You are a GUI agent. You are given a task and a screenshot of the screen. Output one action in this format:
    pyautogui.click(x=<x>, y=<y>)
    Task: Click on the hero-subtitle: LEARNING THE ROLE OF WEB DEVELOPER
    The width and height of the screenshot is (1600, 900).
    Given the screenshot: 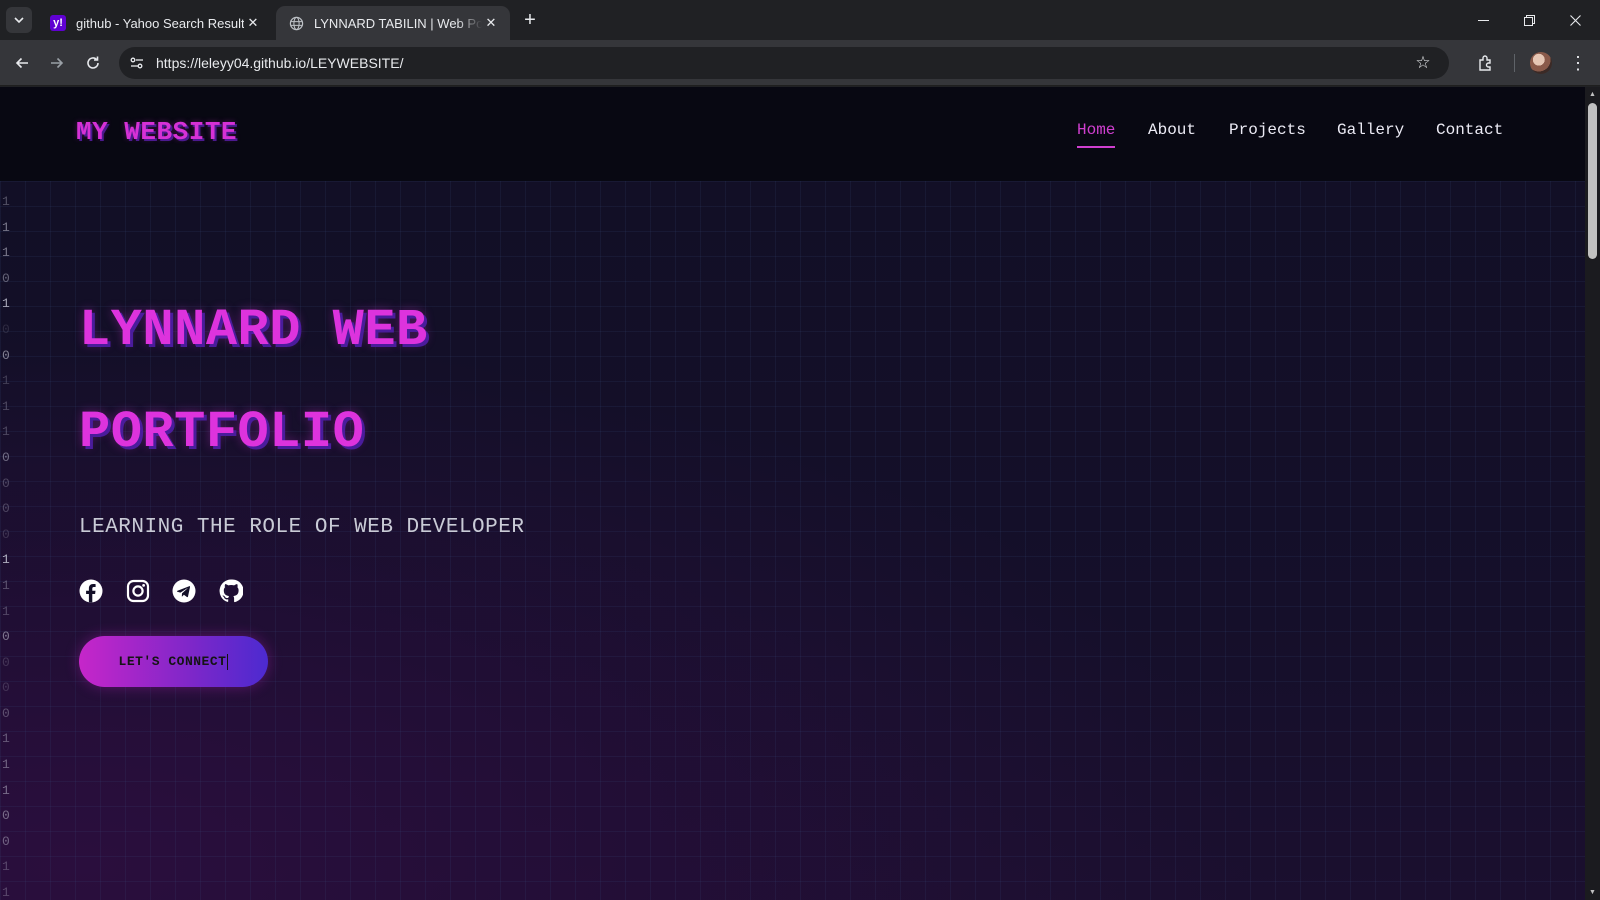 What is the action you would take?
    pyautogui.click(x=302, y=527)
    